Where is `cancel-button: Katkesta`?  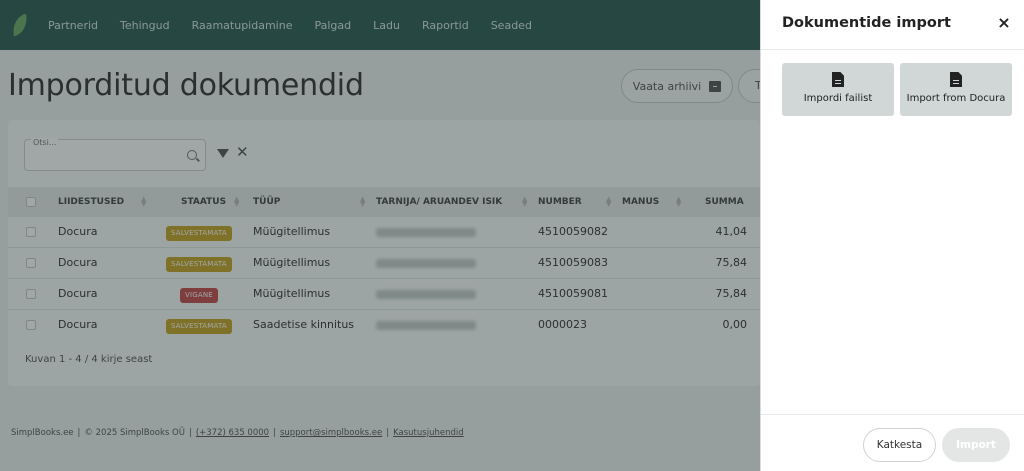
cancel-button: Katkesta is located at coordinates (899, 445).